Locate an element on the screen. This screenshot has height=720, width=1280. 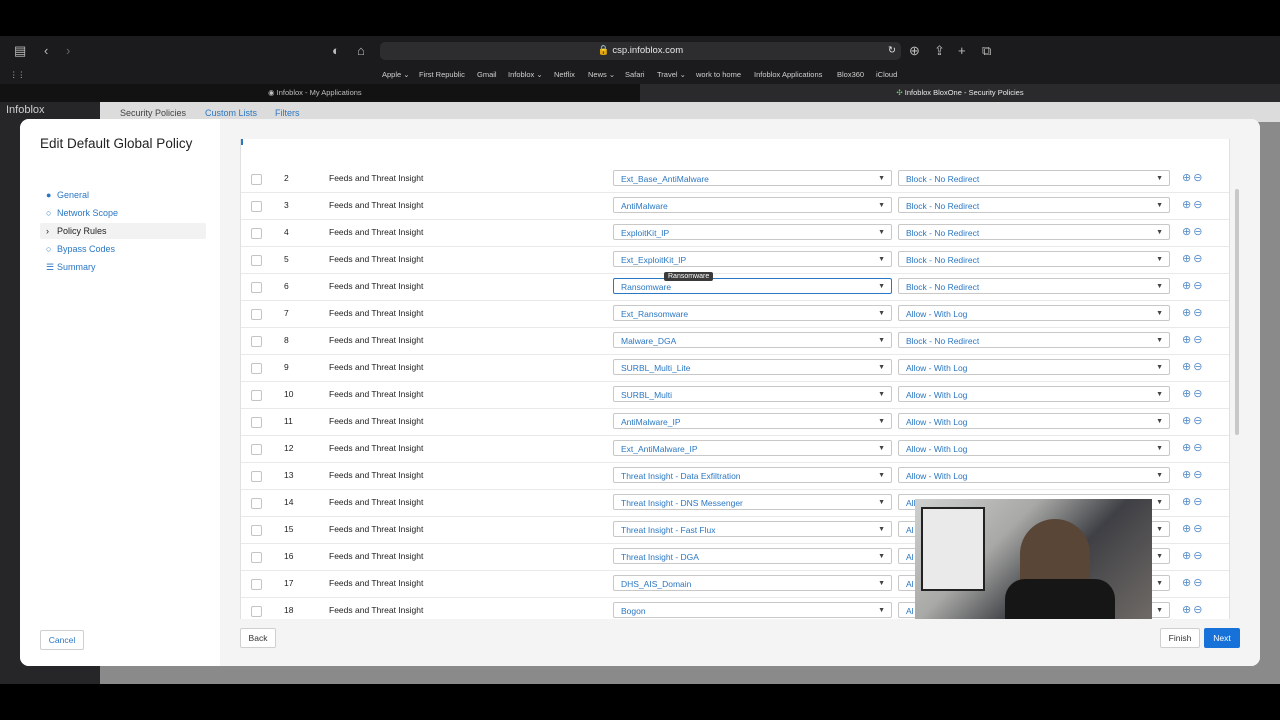
bookmark-first-republic: First Republic is located at coordinates (442, 75).